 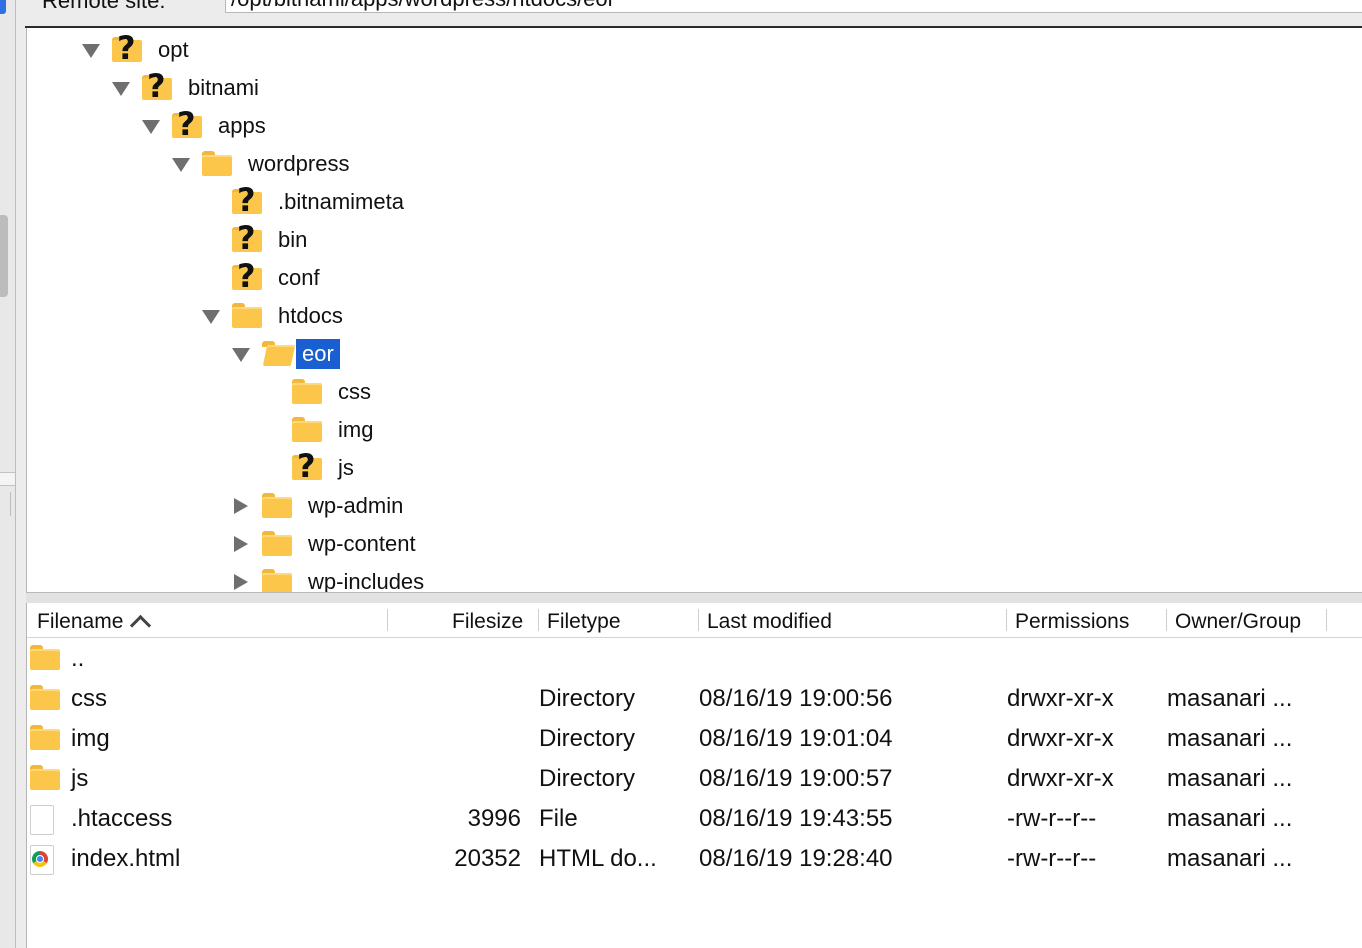 I want to click on tree-node-label: .bitnamimeta, so click(x=341, y=201).